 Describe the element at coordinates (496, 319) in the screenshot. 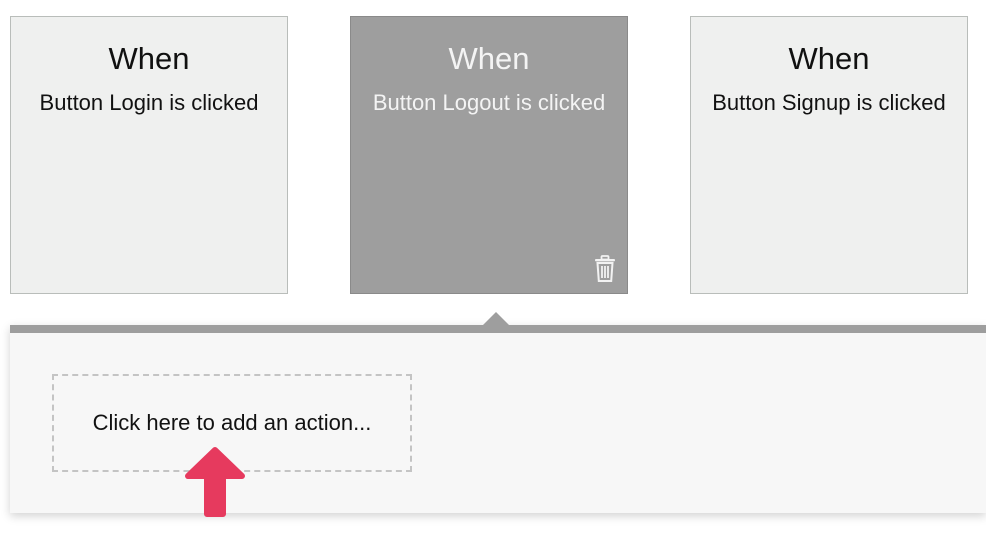

I see `action-panel-pointer` at that location.